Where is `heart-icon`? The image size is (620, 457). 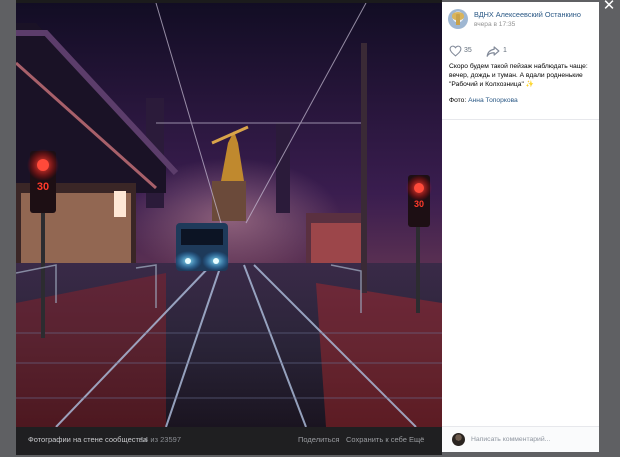 heart-icon is located at coordinates (455, 51).